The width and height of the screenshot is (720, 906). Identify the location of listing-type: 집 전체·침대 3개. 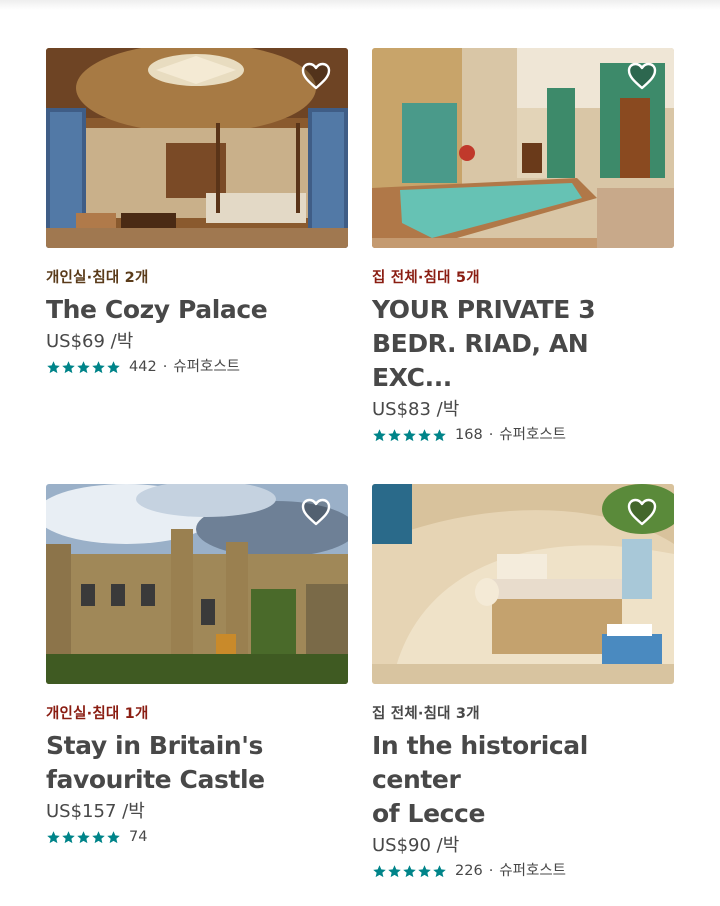
(426, 714).